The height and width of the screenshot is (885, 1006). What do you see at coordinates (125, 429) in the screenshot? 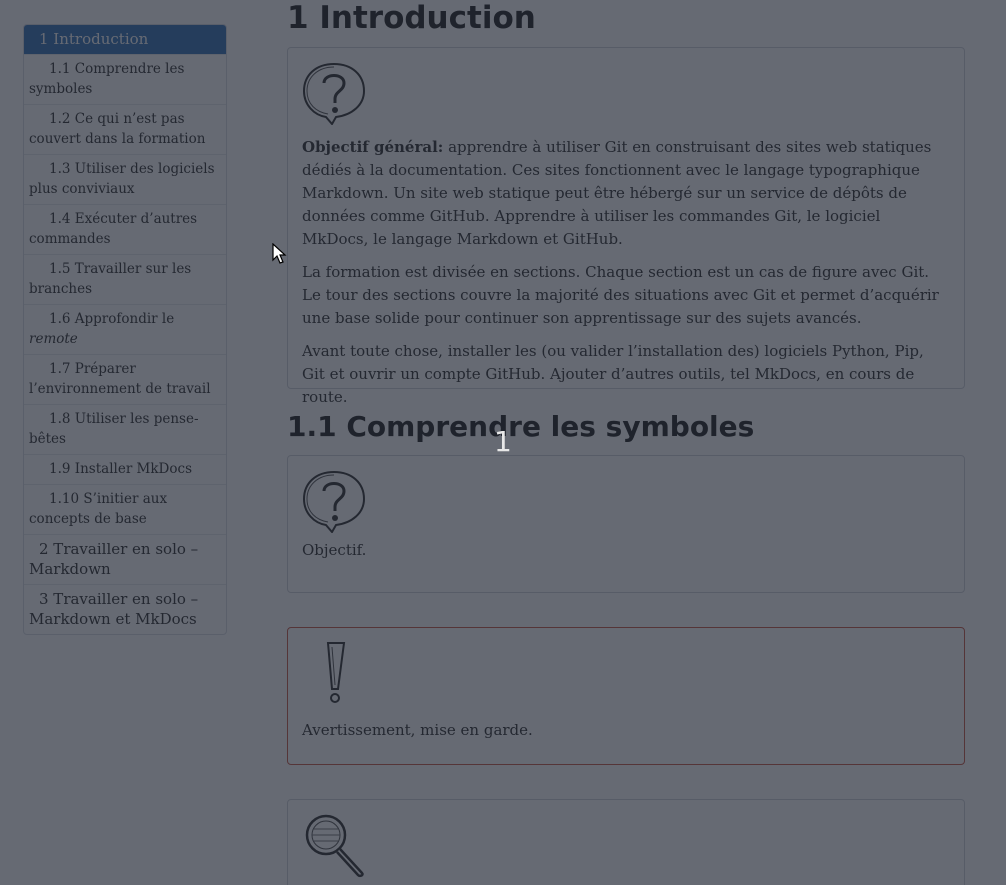
I see `toc-item-pense-betes: 1.8 Utiliser les pense-bêtes` at bounding box center [125, 429].